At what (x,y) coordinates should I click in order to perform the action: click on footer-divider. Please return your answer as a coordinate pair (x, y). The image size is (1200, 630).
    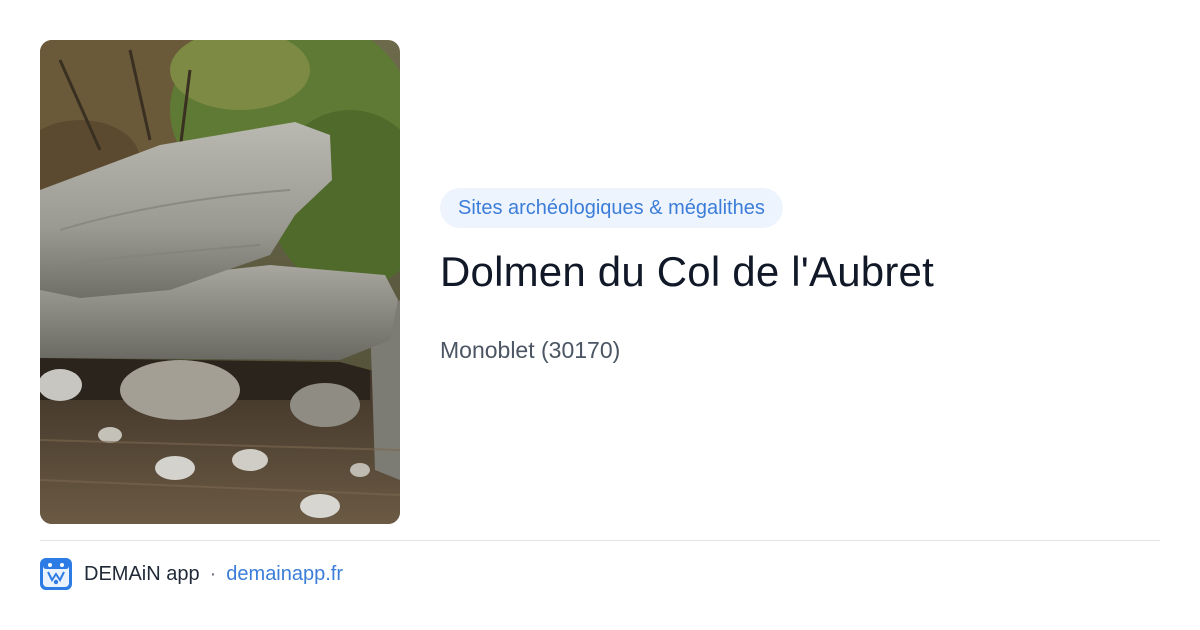
    Looking at the image, I should click on (600, 540).